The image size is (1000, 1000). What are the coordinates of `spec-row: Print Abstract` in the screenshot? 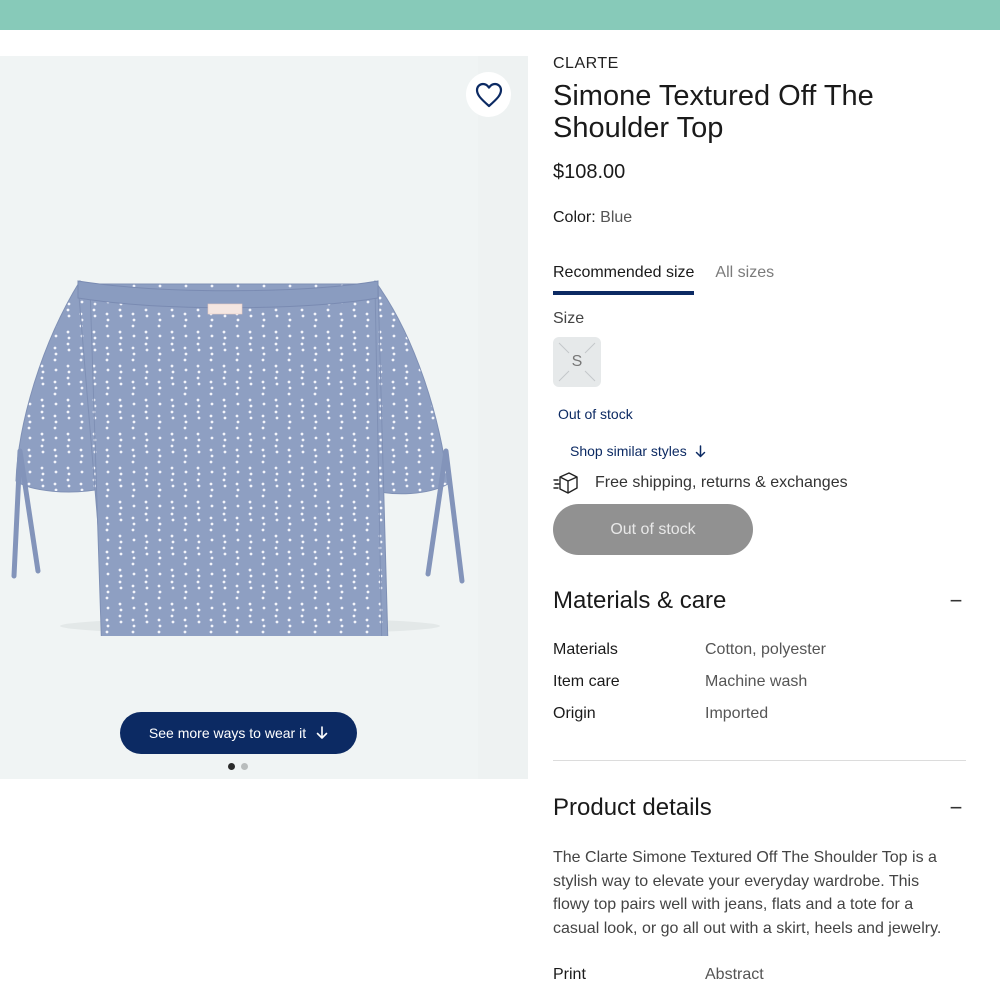 It's located at (759, 975).